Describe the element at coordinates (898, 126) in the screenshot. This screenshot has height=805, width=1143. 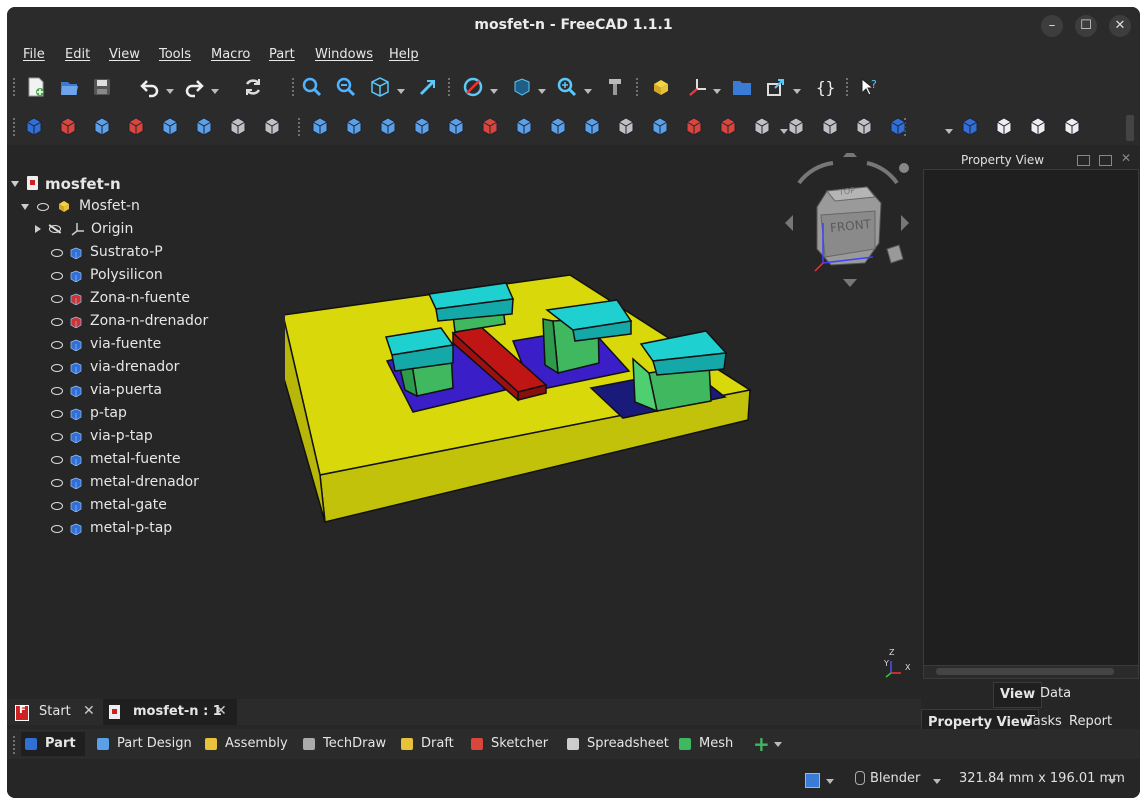
I see `part-defeaturing-icon` at that location.